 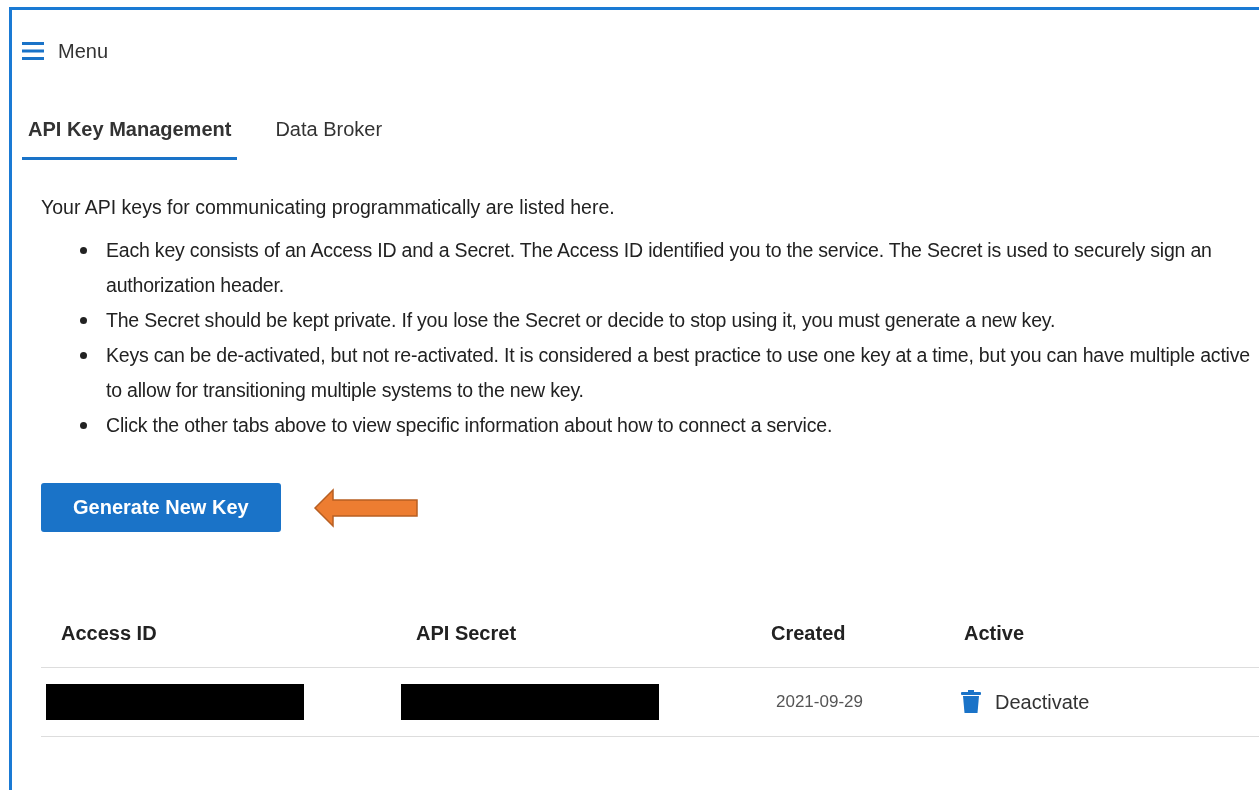 What do you see at coordinates (994, 633) in the screenshot?
I see `column-header: Active` at bounding box center [994, 633].